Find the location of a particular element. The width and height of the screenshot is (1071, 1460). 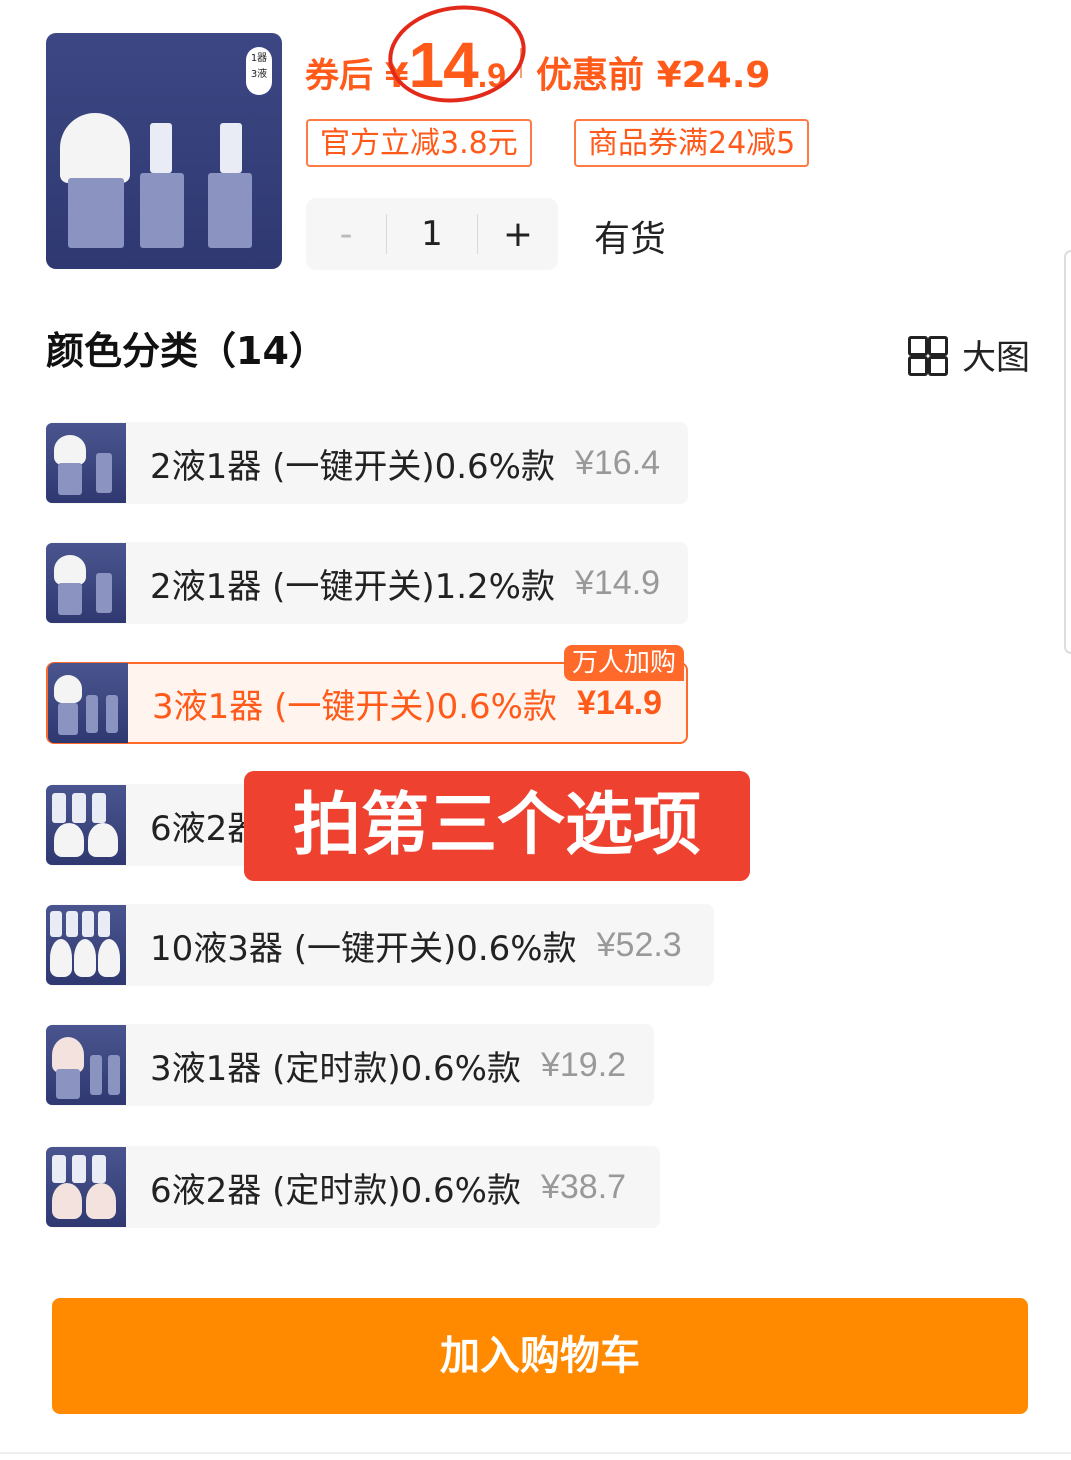

option-label: 2液1器 (一键开关)1.2%款 is located at coordinates (352, 586).